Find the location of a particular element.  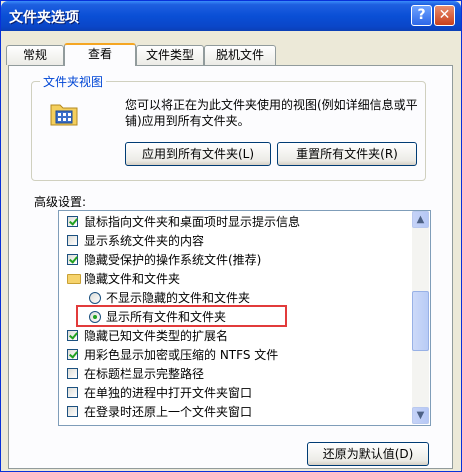

window-title: 文件夹选项 is located at coordinates (44, 18).